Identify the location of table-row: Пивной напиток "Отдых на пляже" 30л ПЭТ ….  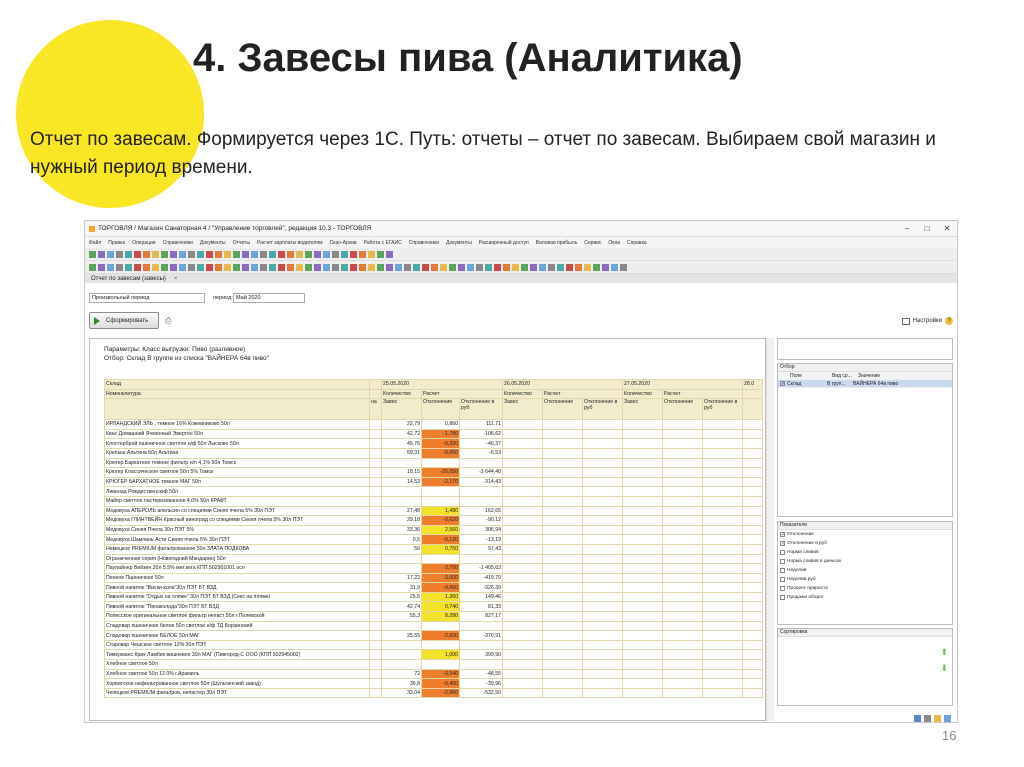
(433, 597).